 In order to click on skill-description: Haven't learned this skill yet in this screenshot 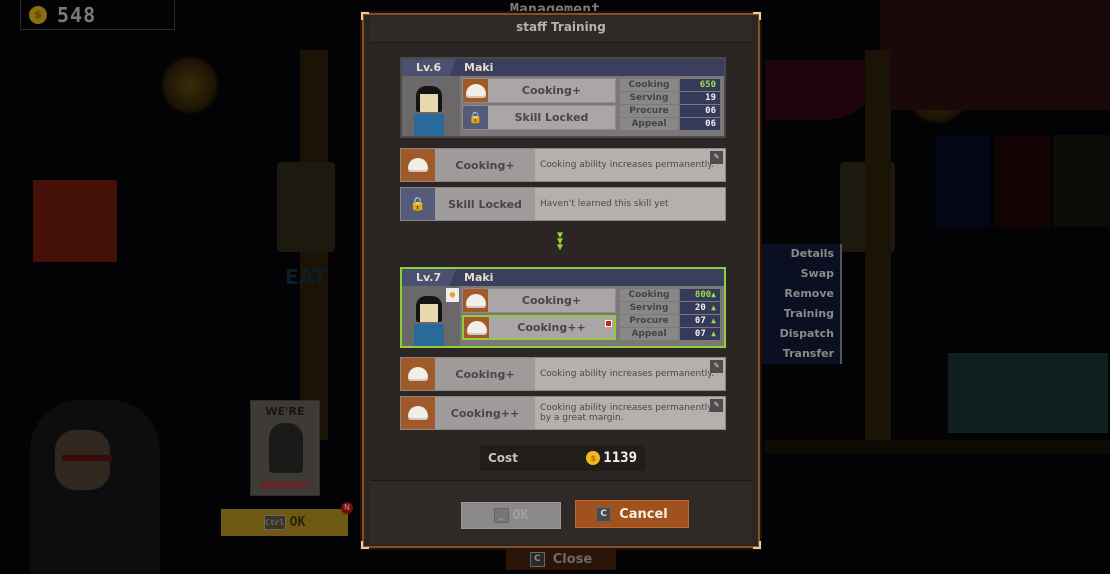, I will do `click(604, 204)`.